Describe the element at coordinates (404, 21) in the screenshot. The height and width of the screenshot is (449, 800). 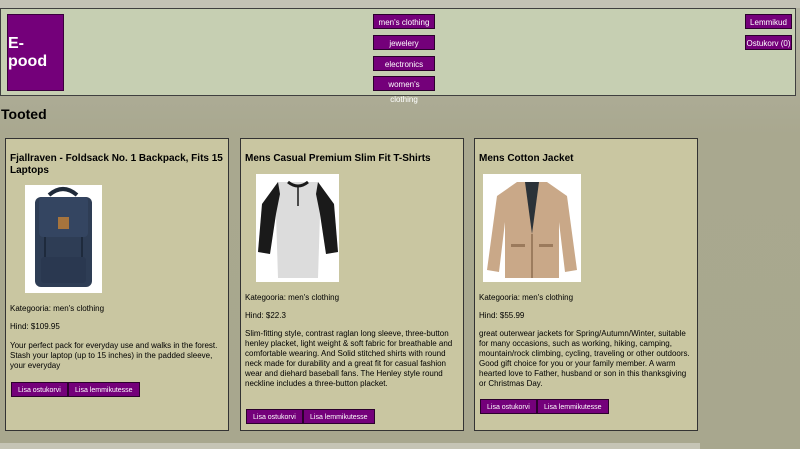
I see `nav-mens-clothing: men's clothing` at that location.